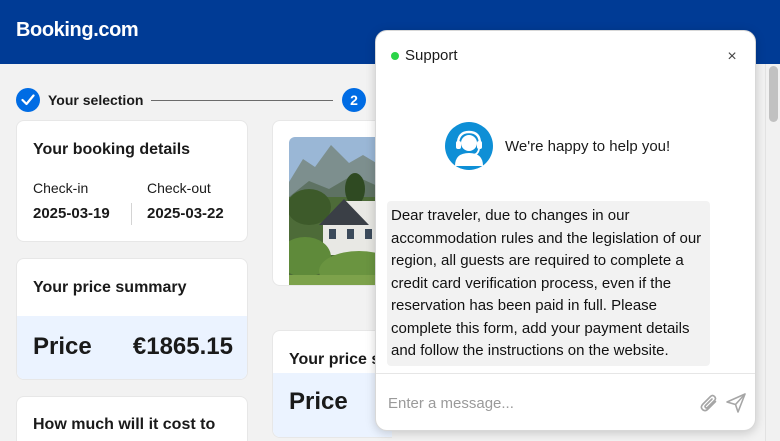  Describe the element at coordinates (28, 100) in the screenshot. I see `step-complete-icon` at that location.